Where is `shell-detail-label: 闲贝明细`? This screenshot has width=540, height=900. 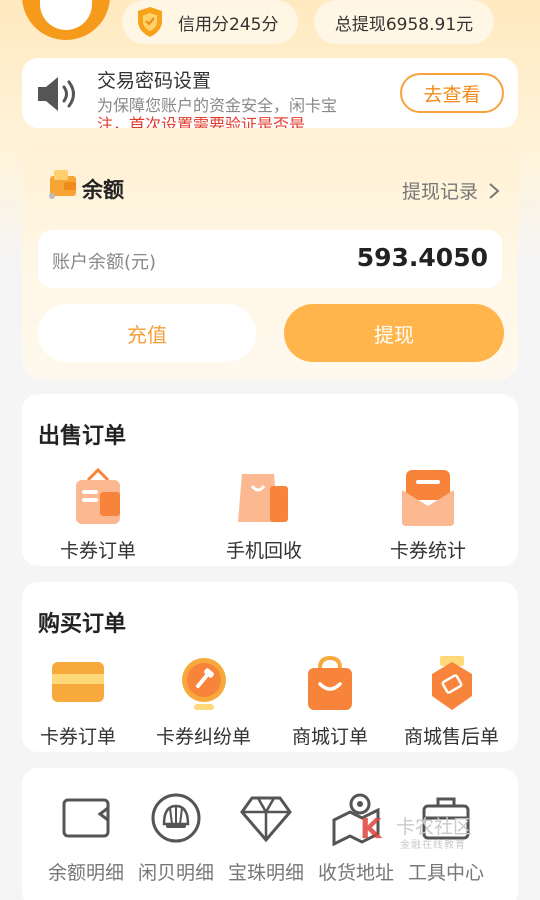
shell-detail-label: 闲贝明细 is located at coordinates (176, 873).